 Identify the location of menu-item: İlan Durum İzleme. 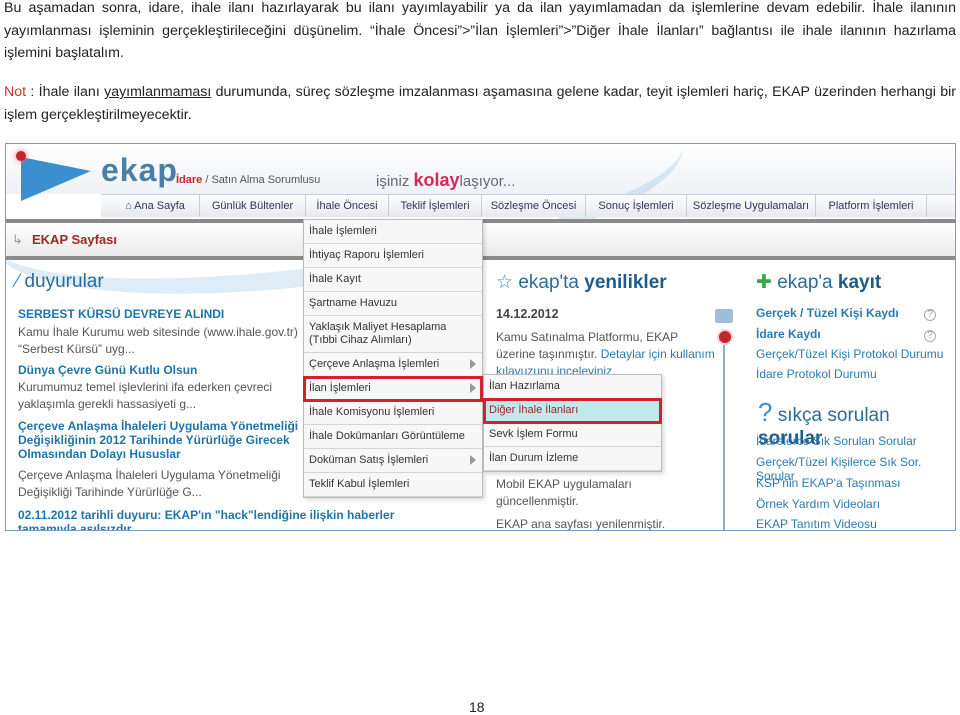
(572, 459).